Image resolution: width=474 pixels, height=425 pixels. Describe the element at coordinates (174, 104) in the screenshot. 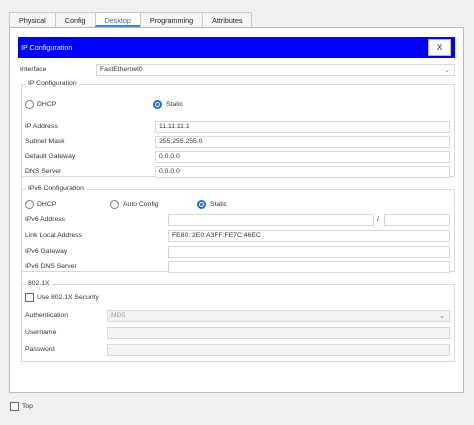

I see `ipv4-static-label: Static` at that location.